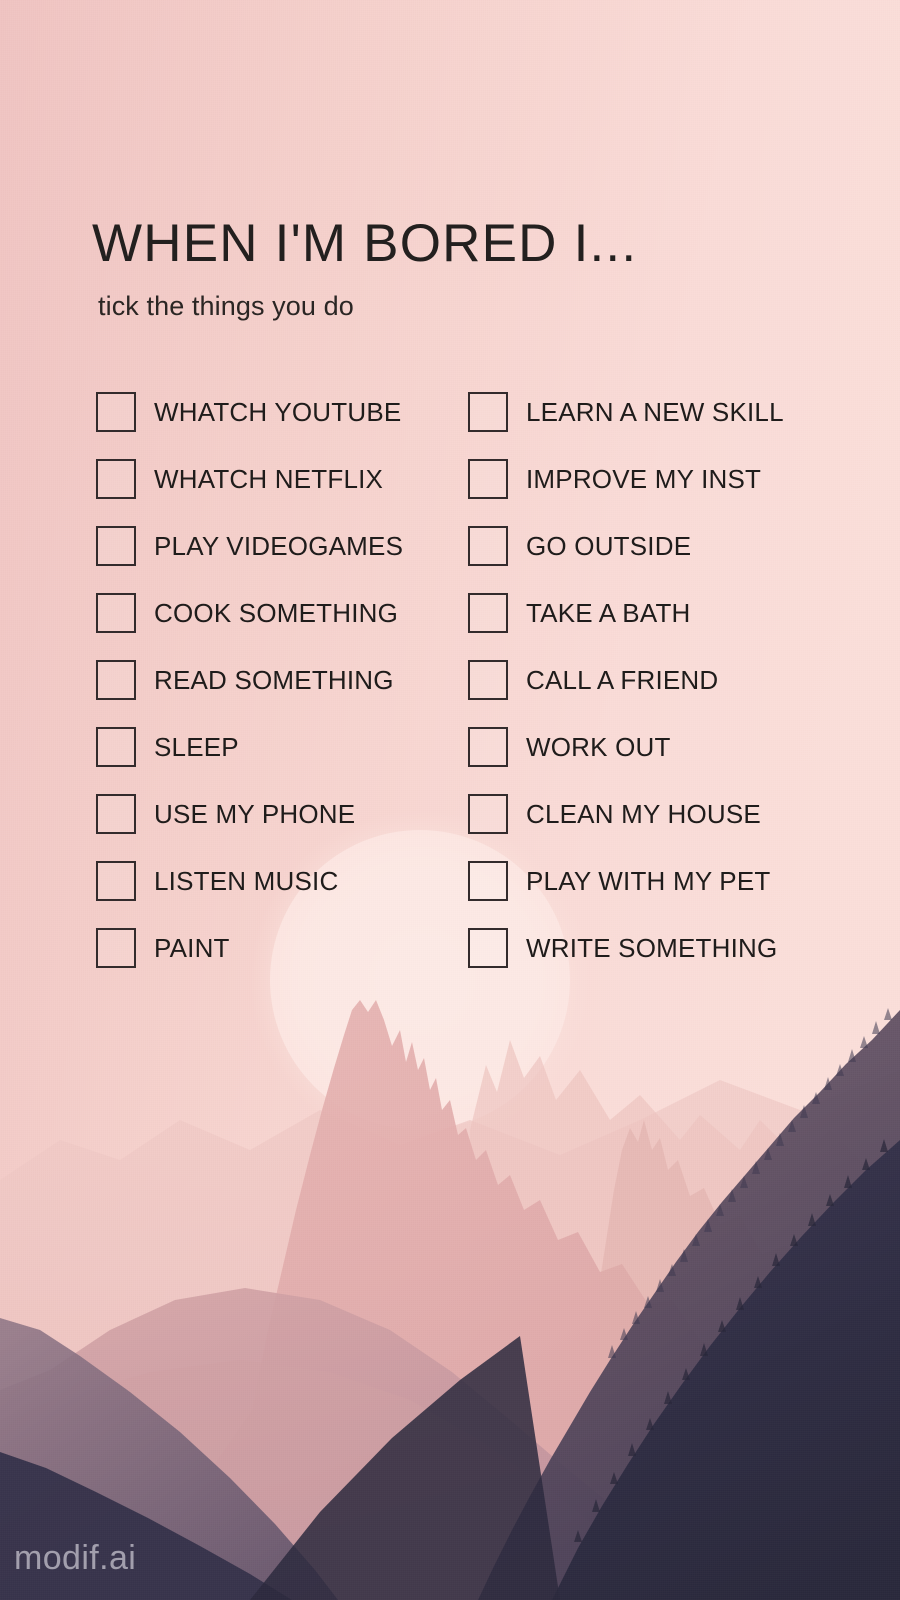 This screenshot has height=1600, width=900. I want to click on checklist-row: TAKE A BATH, so click(626, 613).